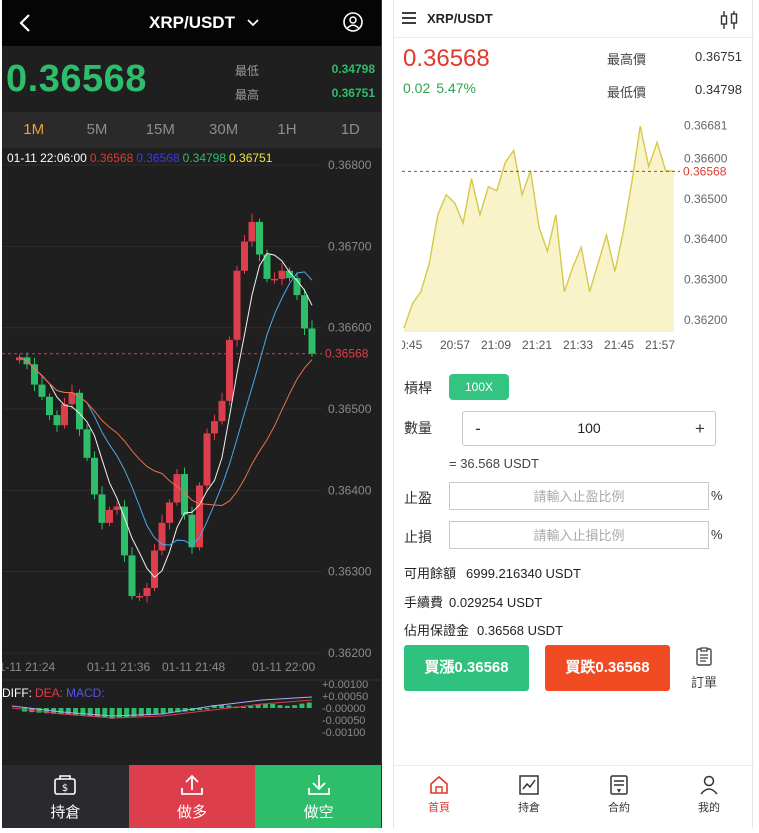 The height and width of the screenshot is (833, 759). What do you see at coordinates (223, 130) in the screenshot?
I see `tab-30m: 30M` at bounding box center [223, 130].